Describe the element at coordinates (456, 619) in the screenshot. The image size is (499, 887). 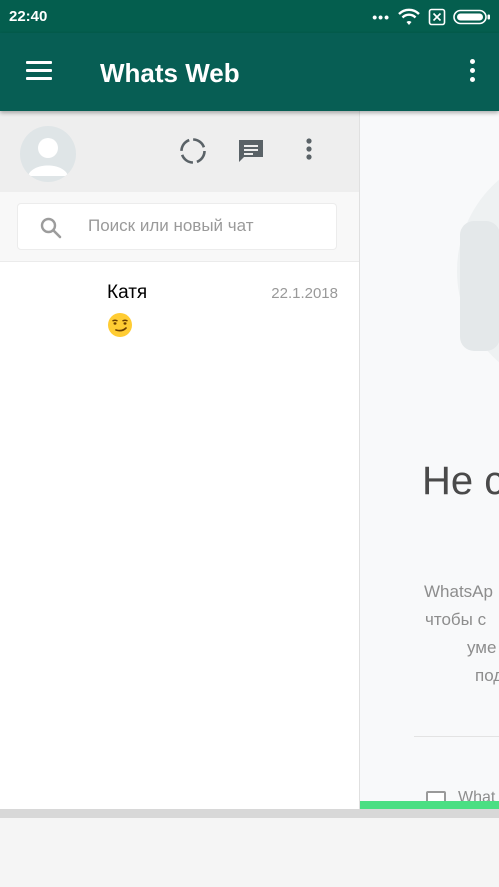
I see `intro-text-line: чтобы с` at that location.